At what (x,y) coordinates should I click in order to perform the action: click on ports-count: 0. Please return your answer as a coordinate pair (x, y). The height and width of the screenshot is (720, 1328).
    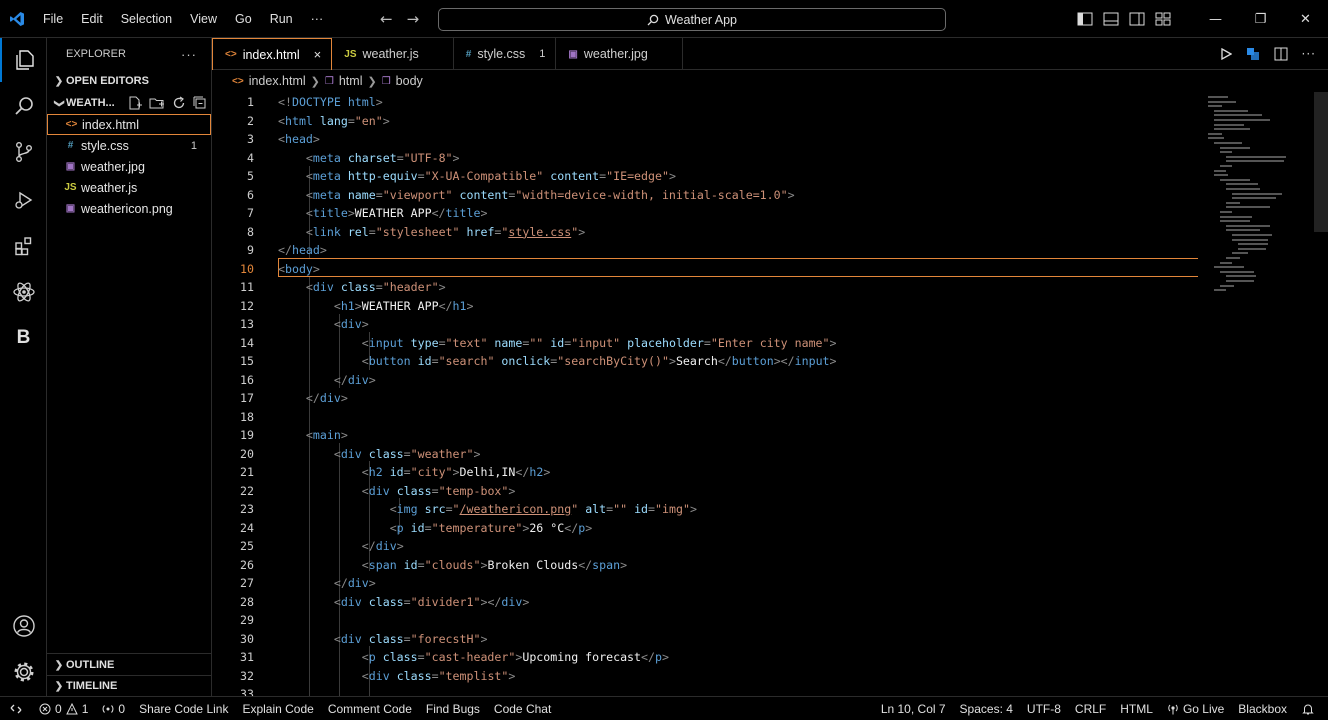
    Looking at the image, I should click on (122, 708).